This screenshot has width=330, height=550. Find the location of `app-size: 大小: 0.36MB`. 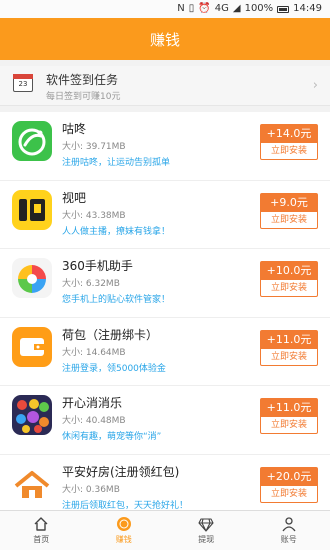

app-size: 大小: 0.36MB is located at coordinates (91, 489).